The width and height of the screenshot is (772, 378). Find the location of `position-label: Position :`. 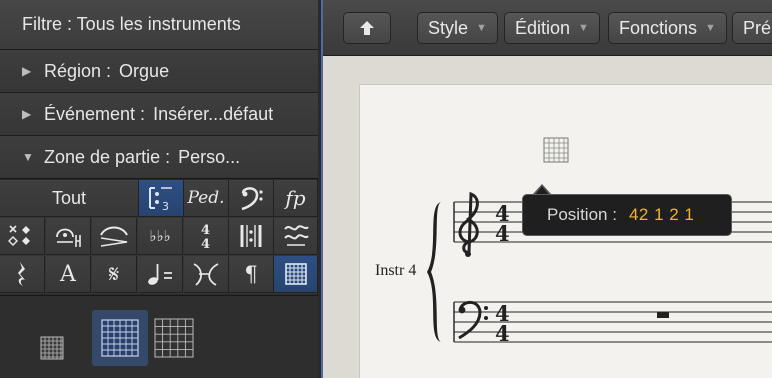

position-label: Position : is located at coordinates (582, 214).